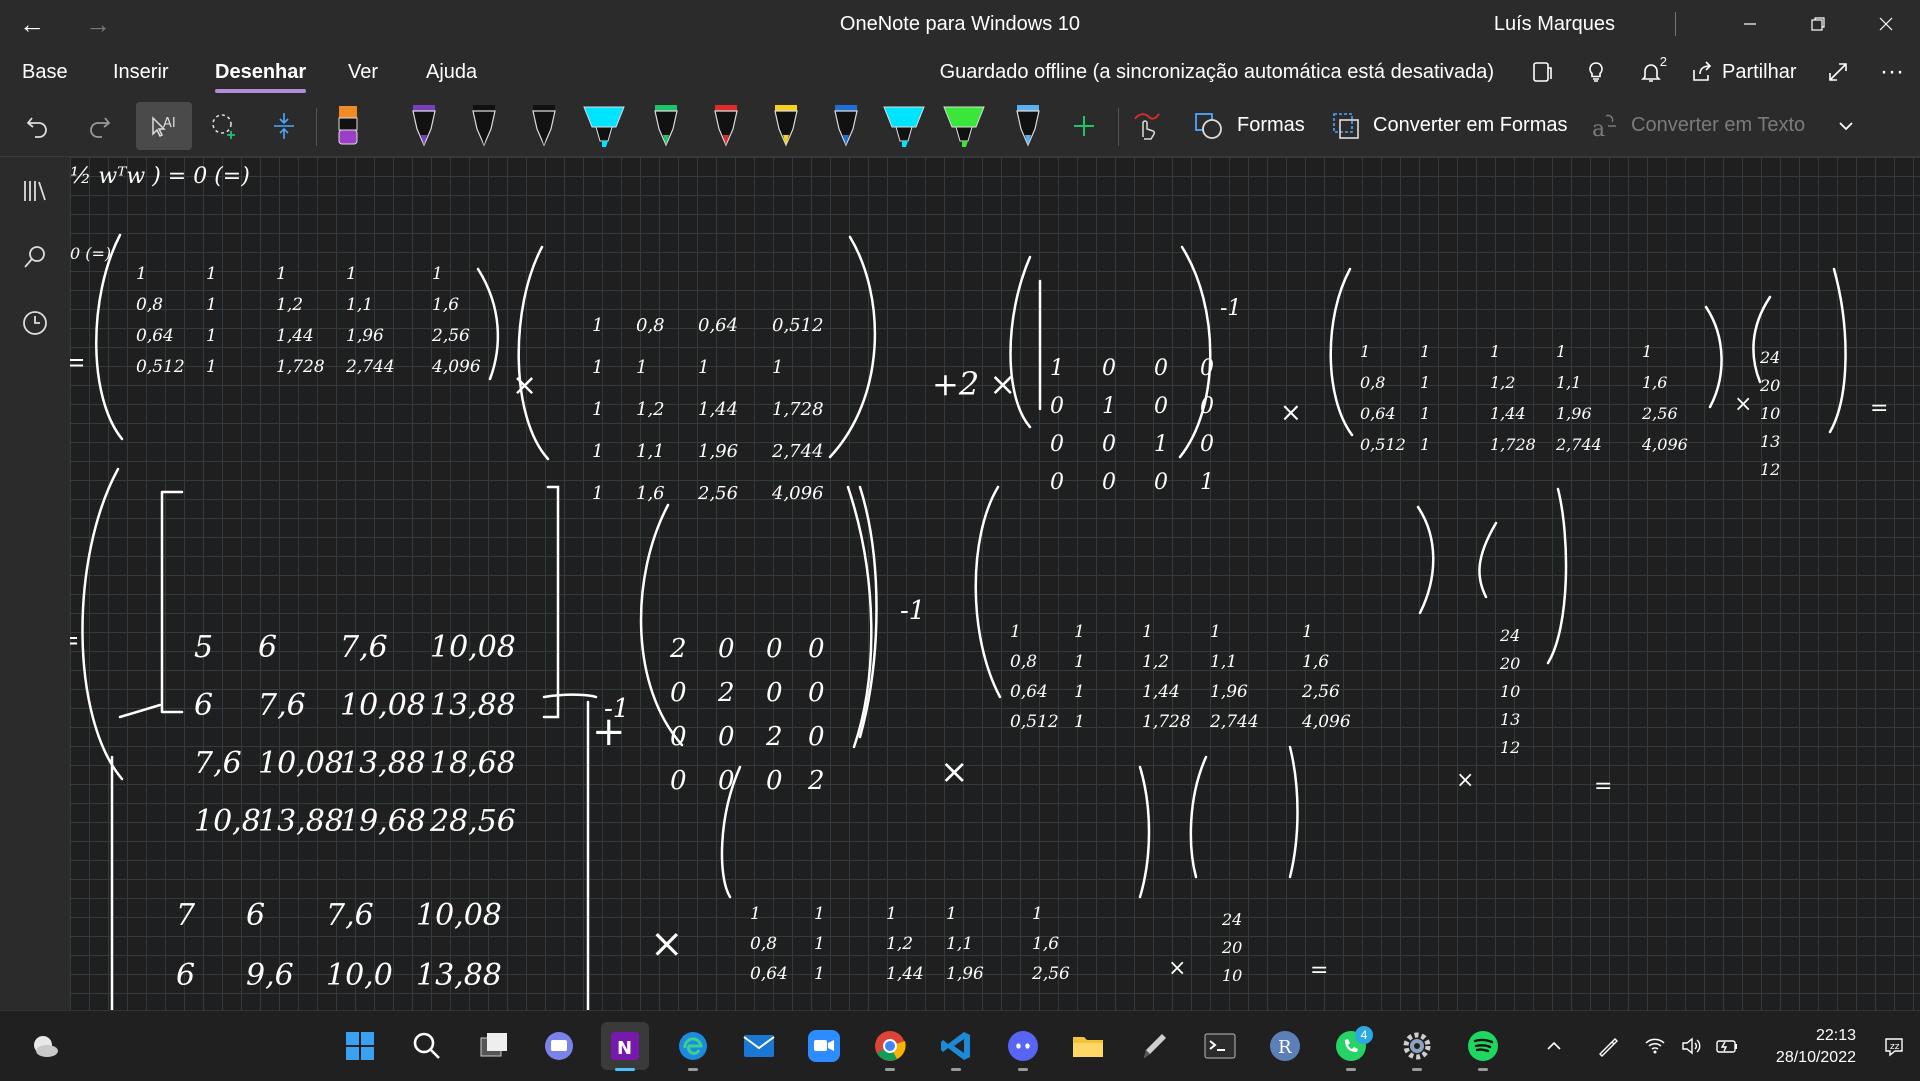 This screenshot has height=1081, width=1920. I want to click on tab-inserir: Inserir, so click(141, 72).